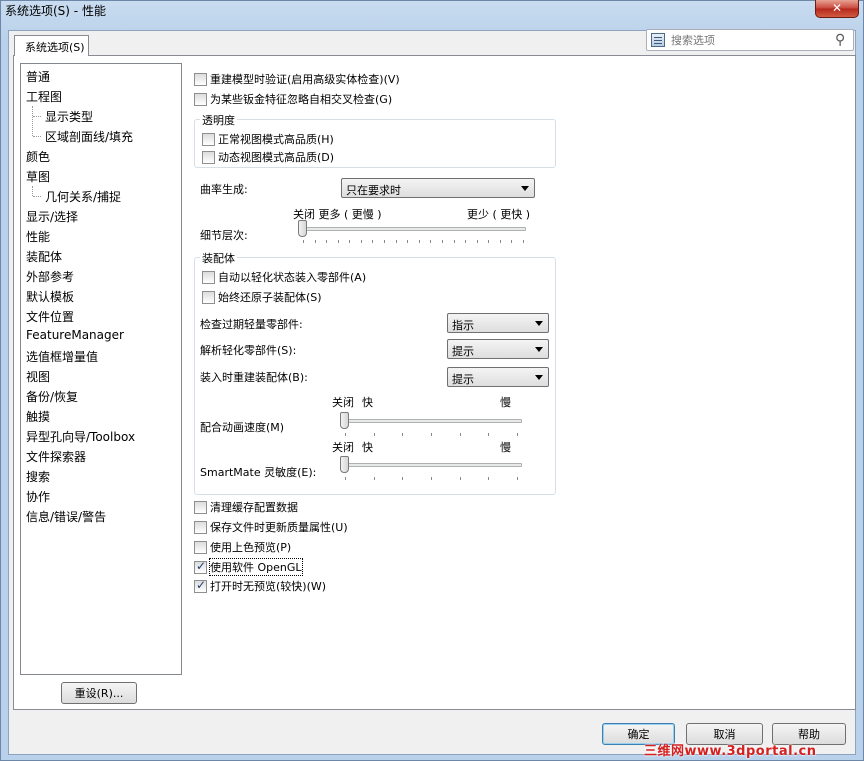 The height and width of the screenshot is (761, 864). What do you see at coordinates (50, 296) in the screenshot?
I see `tree-item-default-templates: 默认模板` at bounding box center [50, 296].